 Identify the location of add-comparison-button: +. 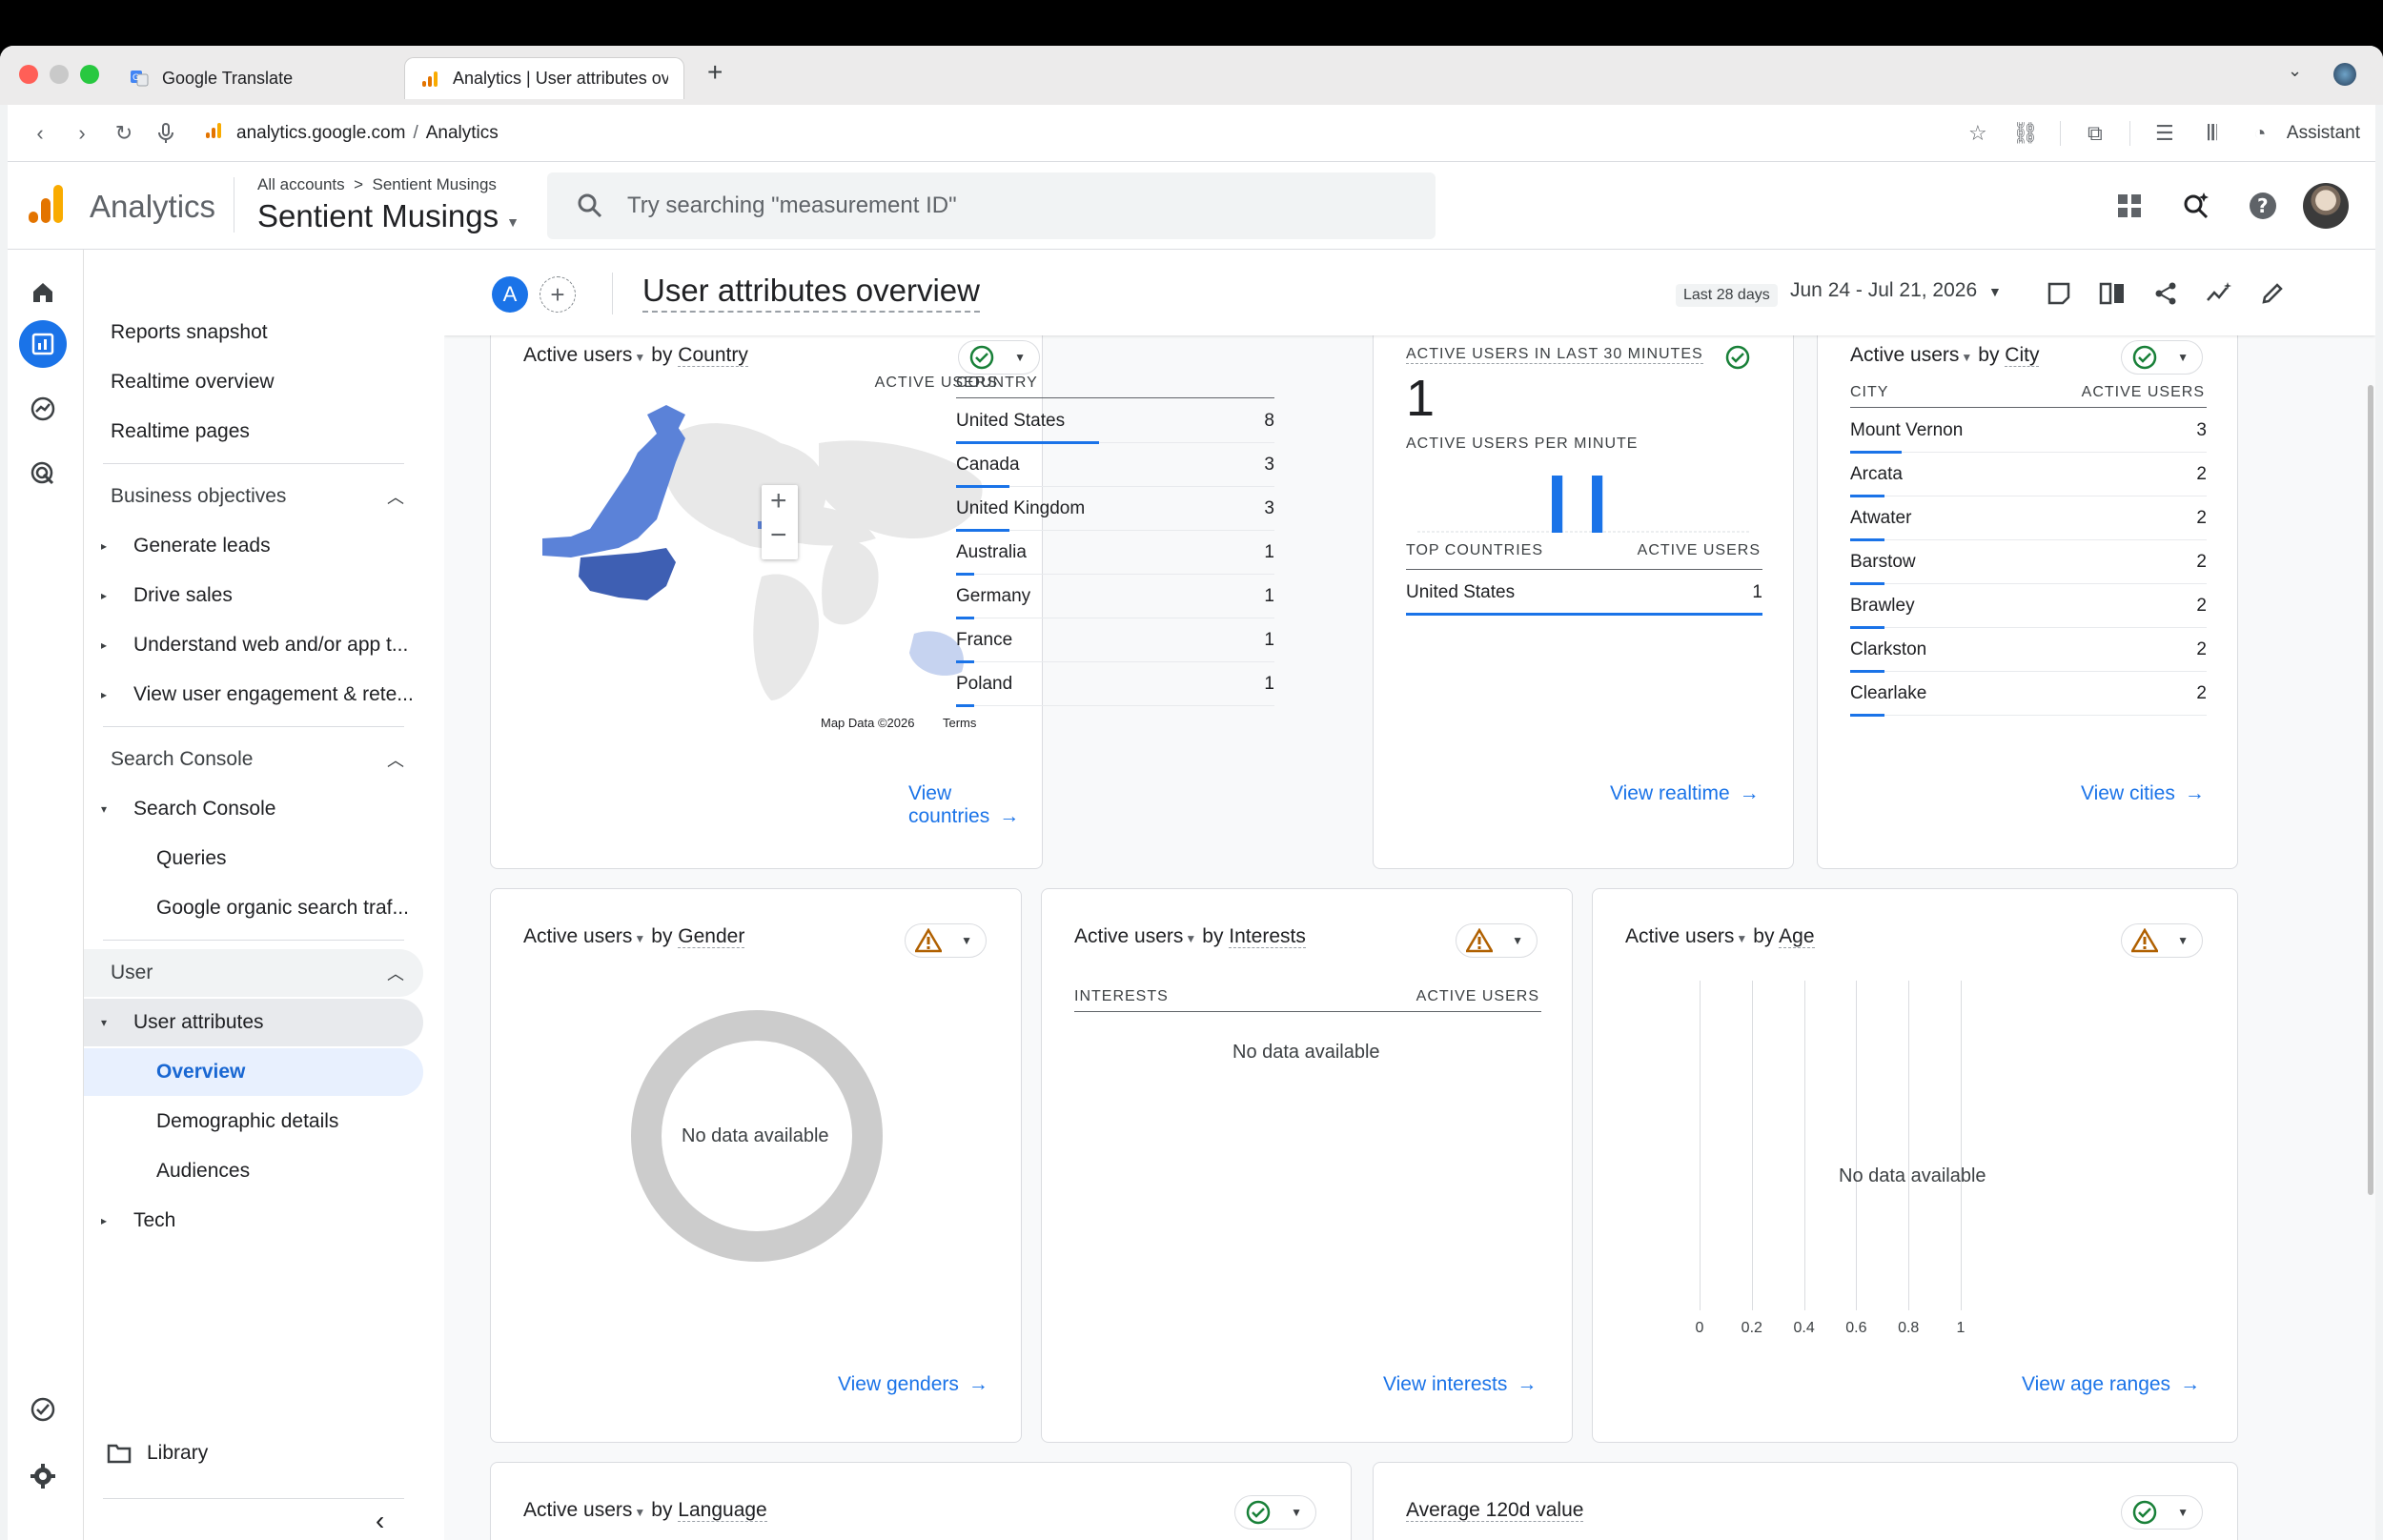
(558, 294).